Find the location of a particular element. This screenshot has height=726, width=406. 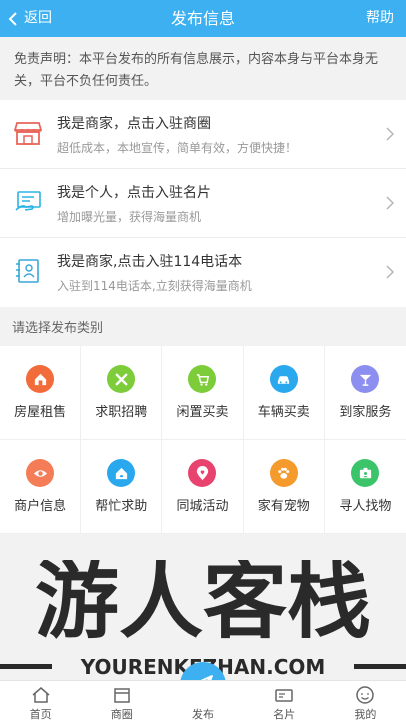

category-label: 商户信息 is located at coordinates (40, 506).